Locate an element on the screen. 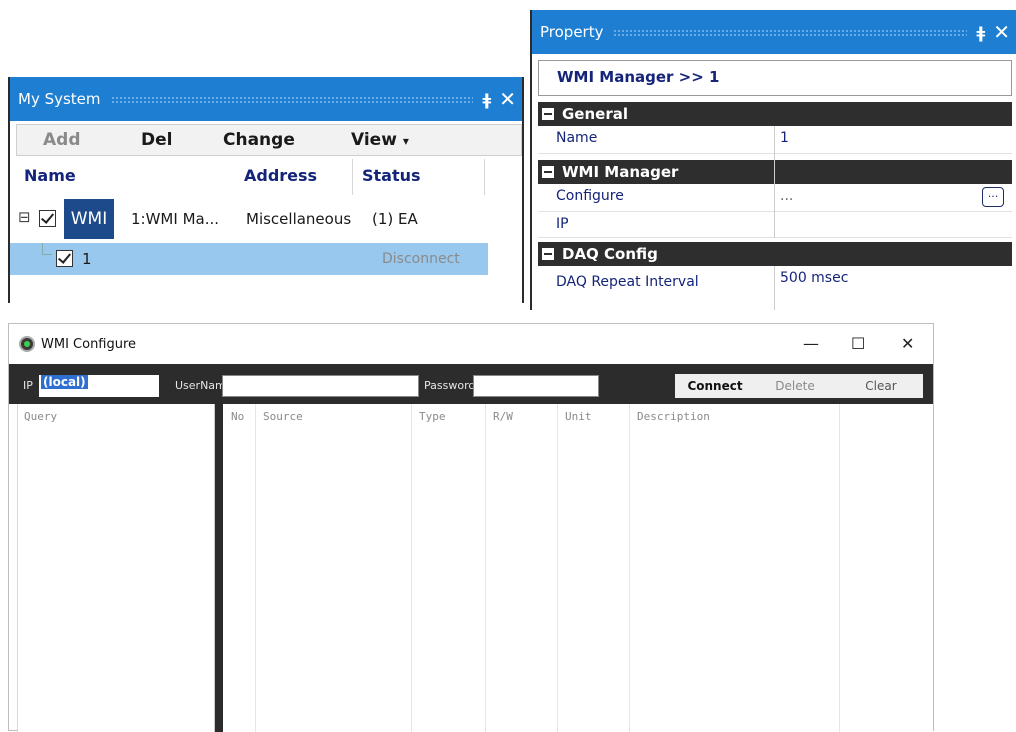 This screenshot has height=732, width=1016. grid-column-header: Type is located at coordinates (432, 416).